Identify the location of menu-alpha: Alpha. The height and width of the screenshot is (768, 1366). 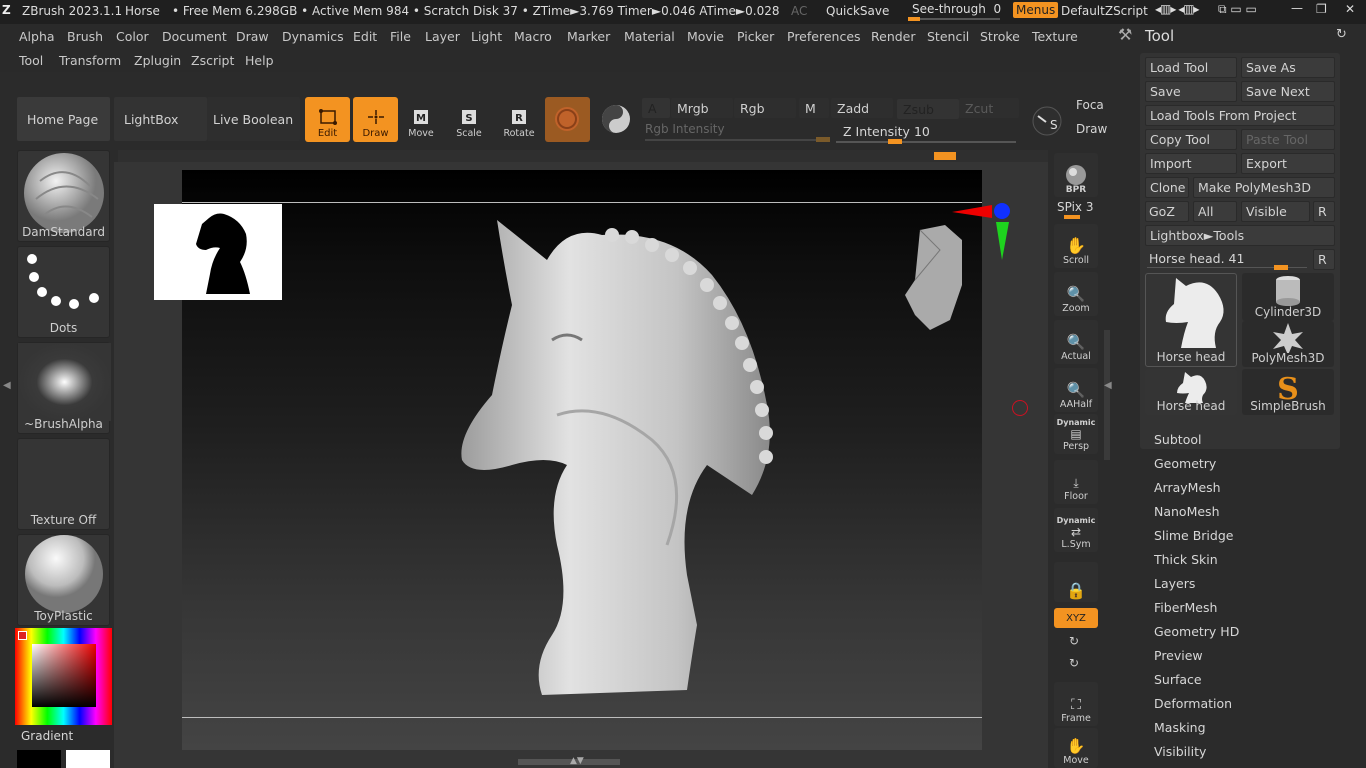
(37, 36).